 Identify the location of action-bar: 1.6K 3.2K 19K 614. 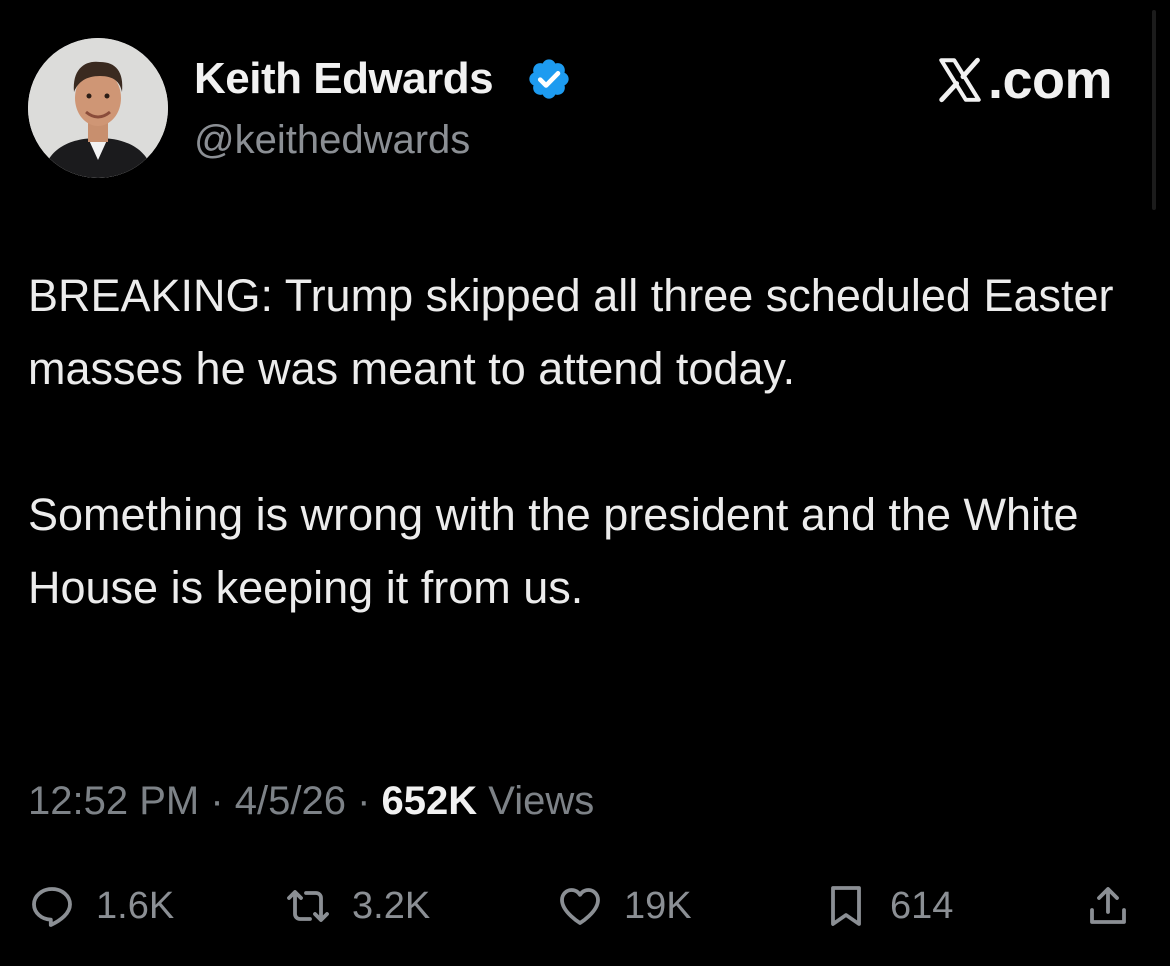
(585, 906).